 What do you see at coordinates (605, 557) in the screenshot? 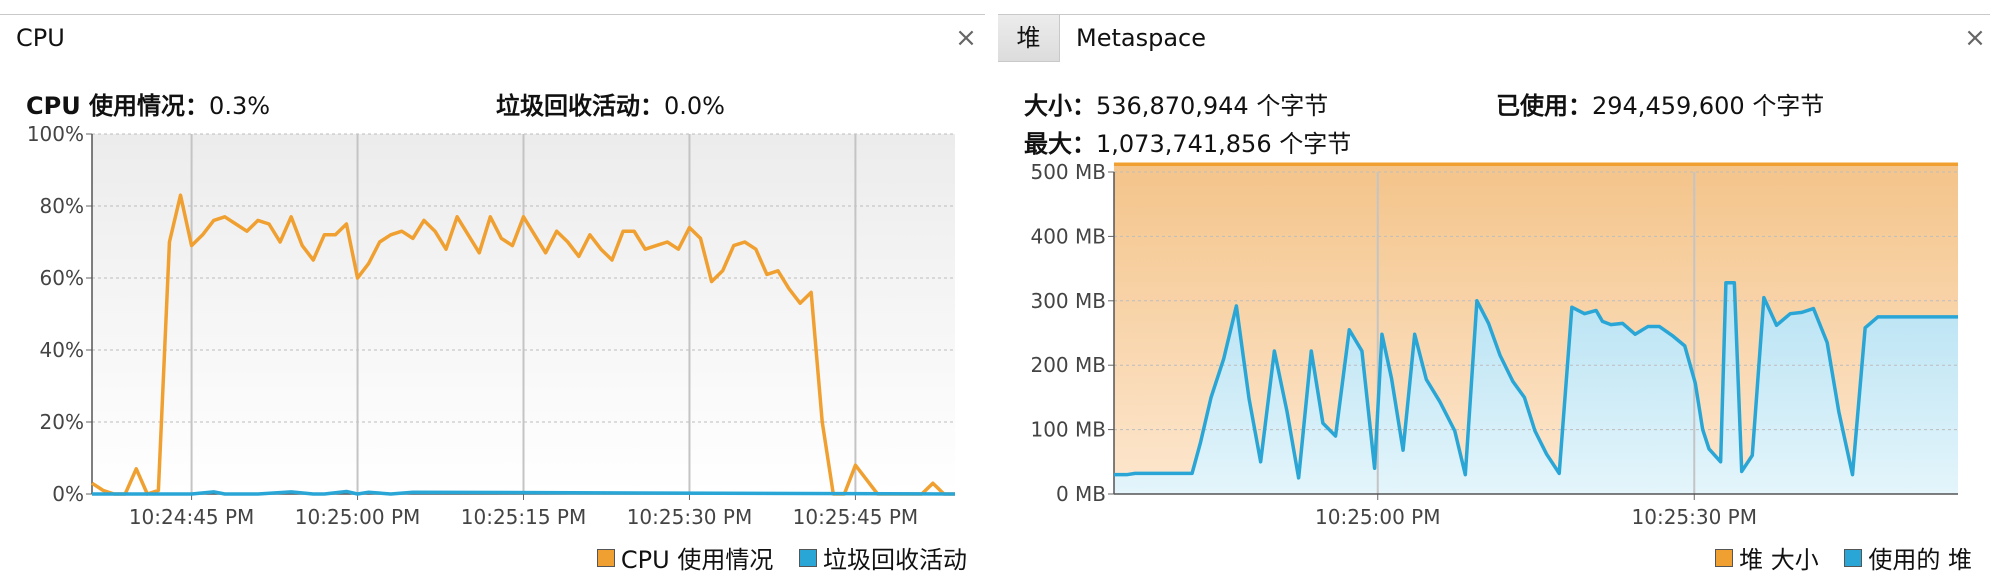
I see `legend-swatch-cpu-usage` at bounding box center [605, 557].